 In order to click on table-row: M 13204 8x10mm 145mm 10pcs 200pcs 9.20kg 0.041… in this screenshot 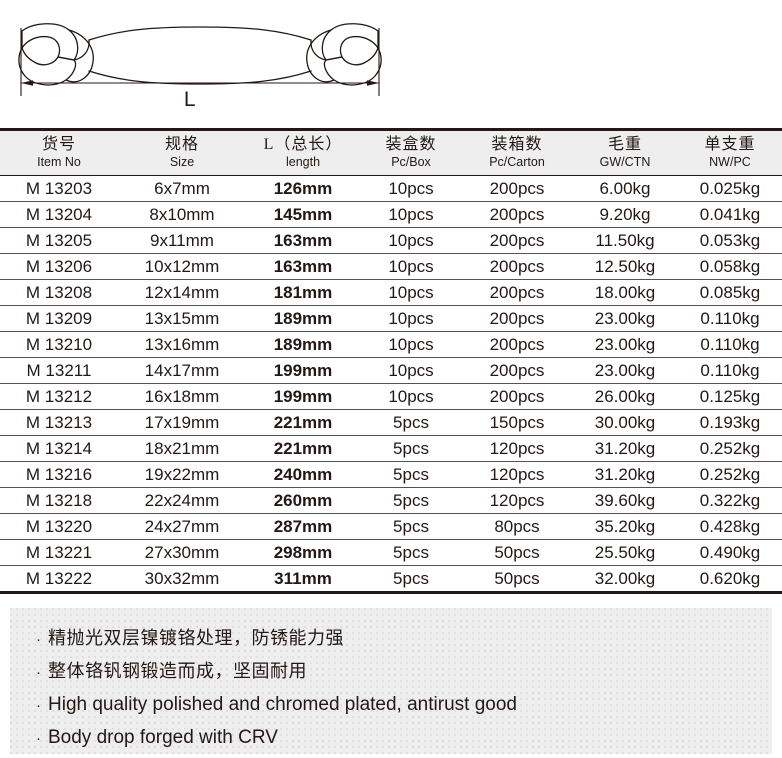, I will do `click(391, 214)`.